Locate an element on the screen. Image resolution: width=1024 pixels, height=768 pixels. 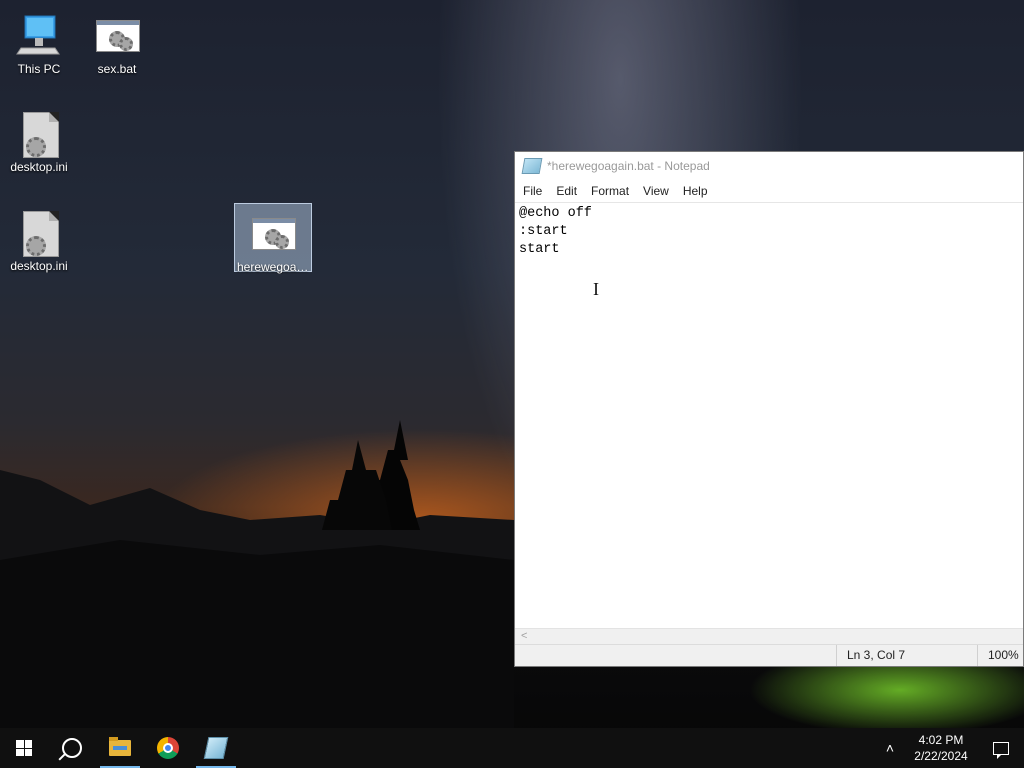
file-explorer-button is located at coordinates (120, 748).